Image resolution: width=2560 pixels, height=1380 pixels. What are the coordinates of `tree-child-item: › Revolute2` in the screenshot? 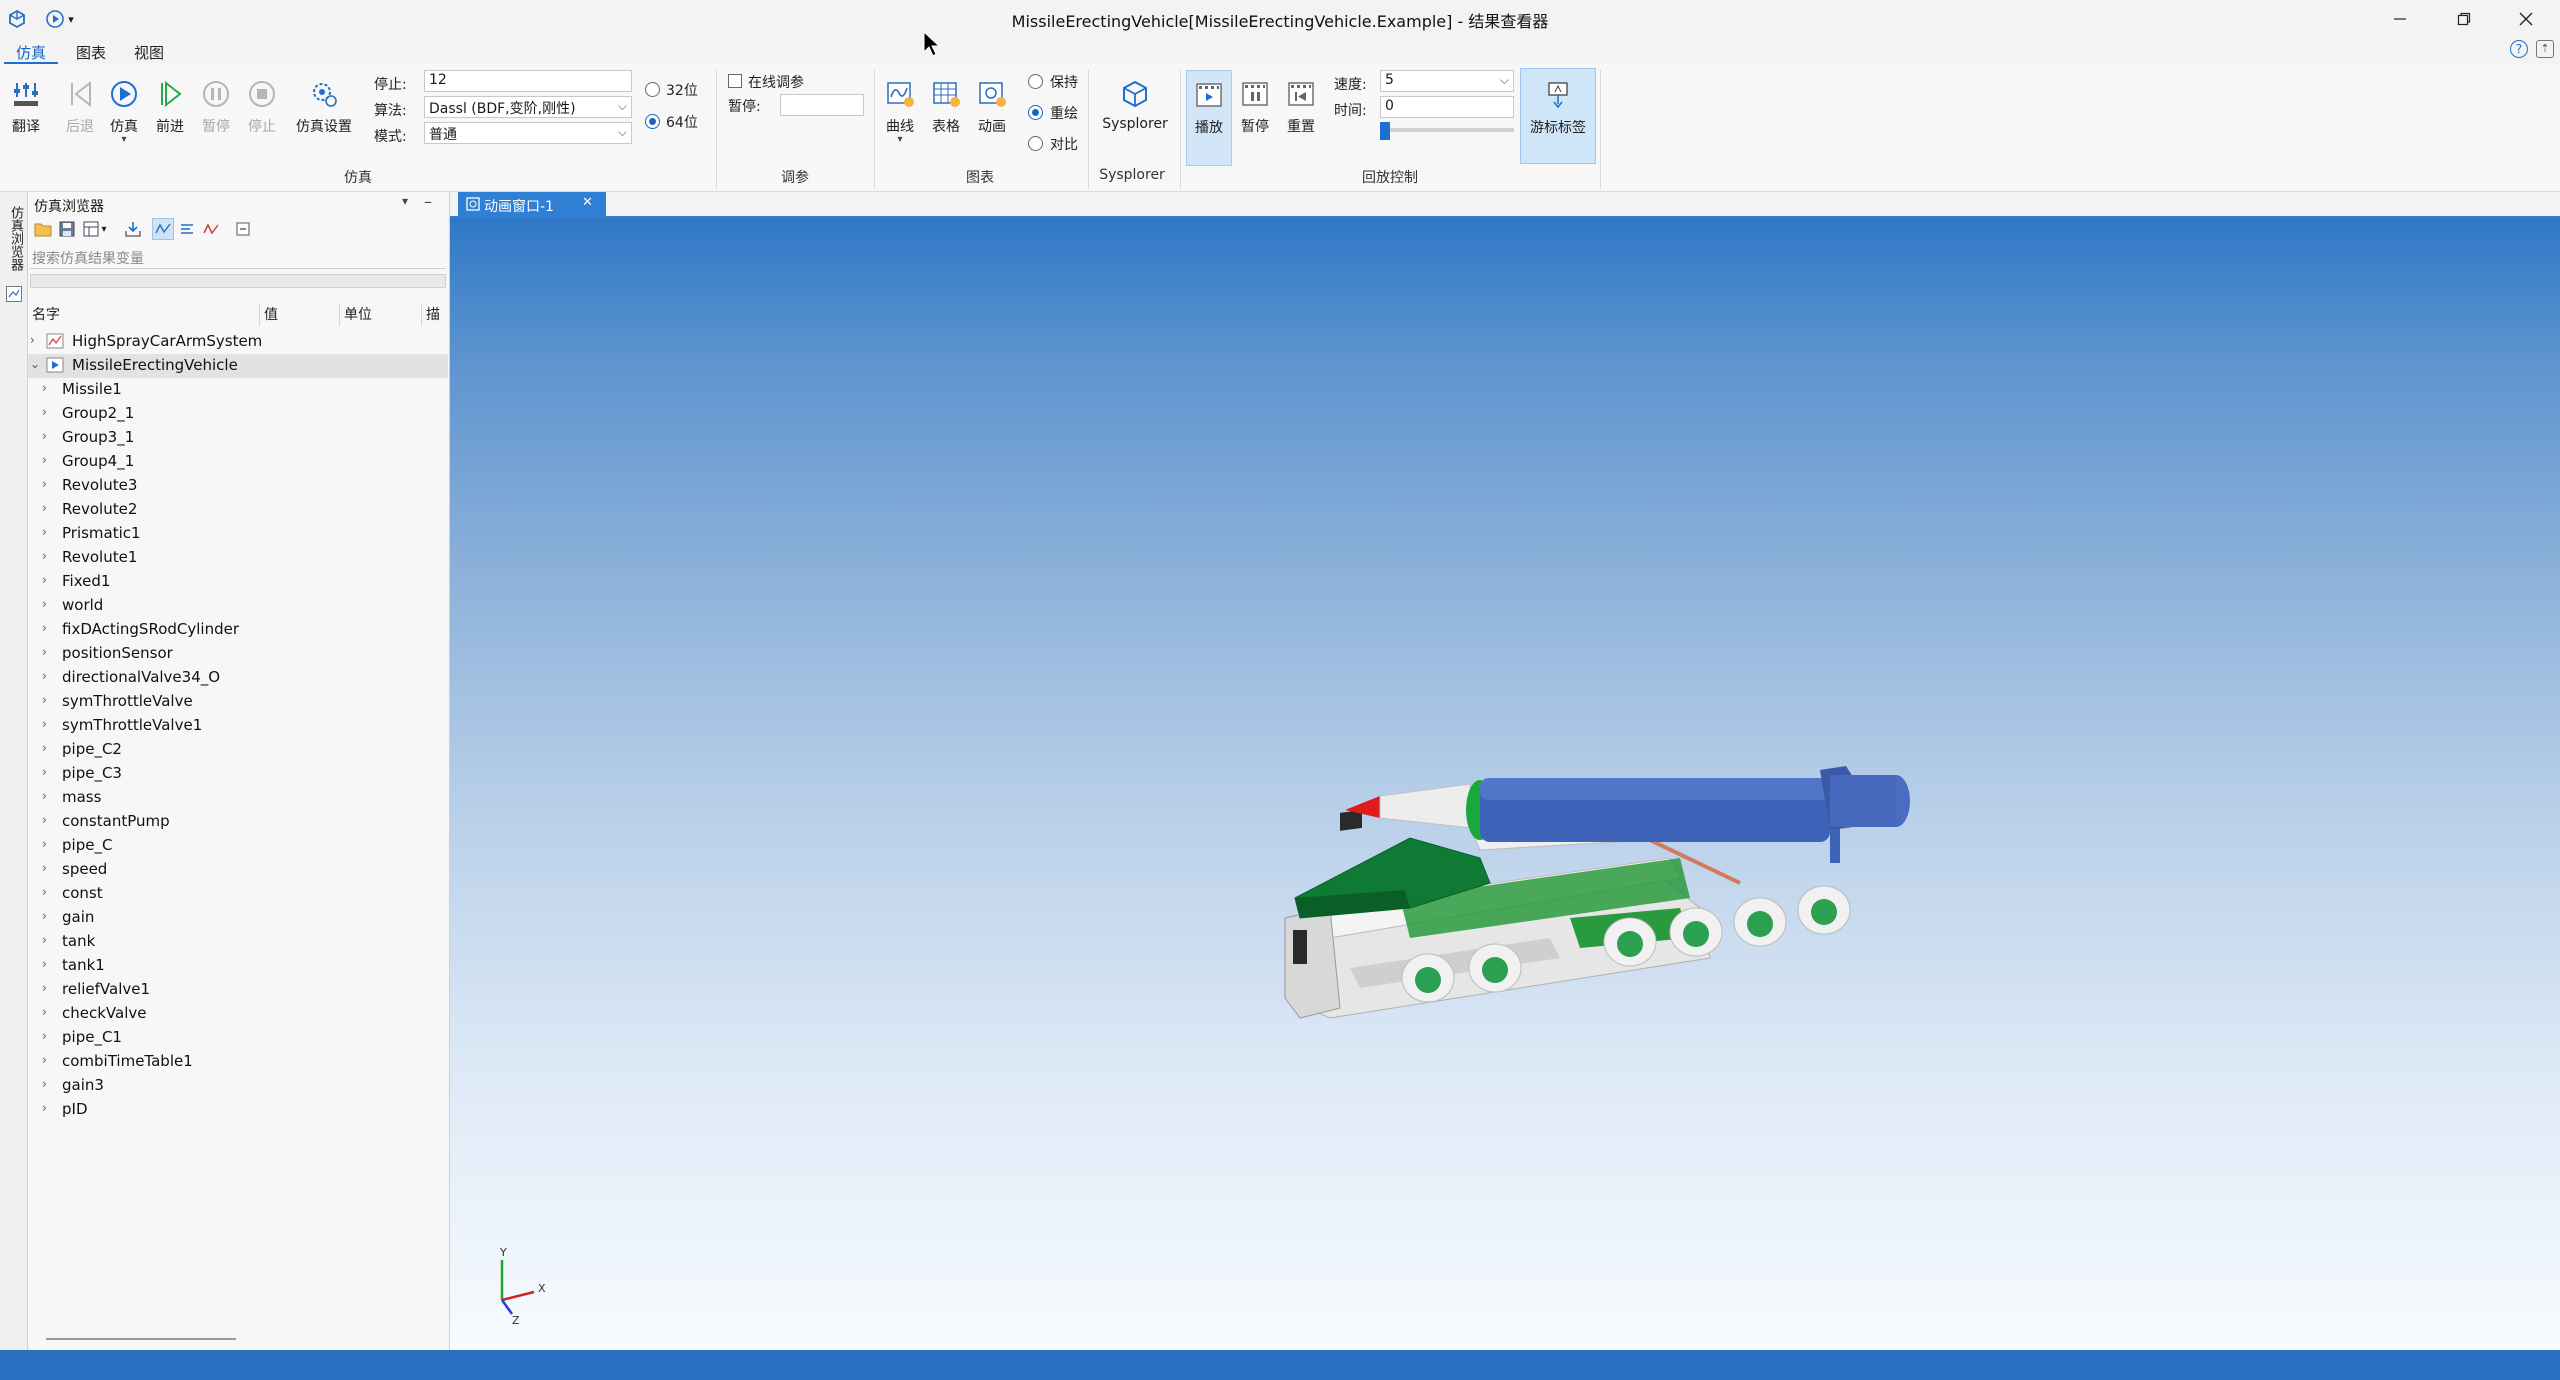 It's located at (238, 510).